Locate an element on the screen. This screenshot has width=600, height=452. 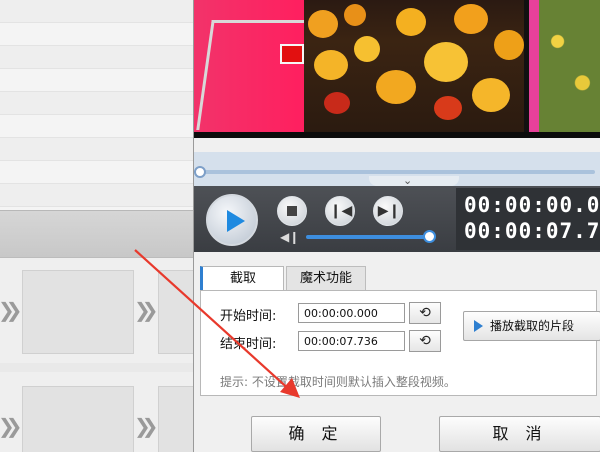
start-time-input is located at coordinates (351, 313).